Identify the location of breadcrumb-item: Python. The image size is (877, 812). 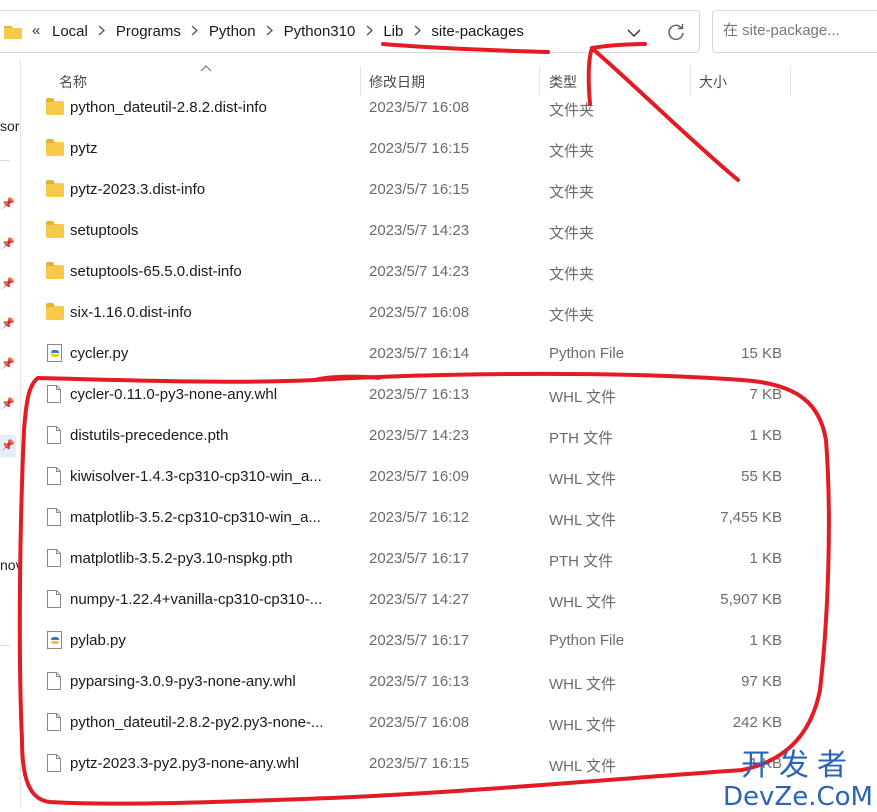
(232, 31).